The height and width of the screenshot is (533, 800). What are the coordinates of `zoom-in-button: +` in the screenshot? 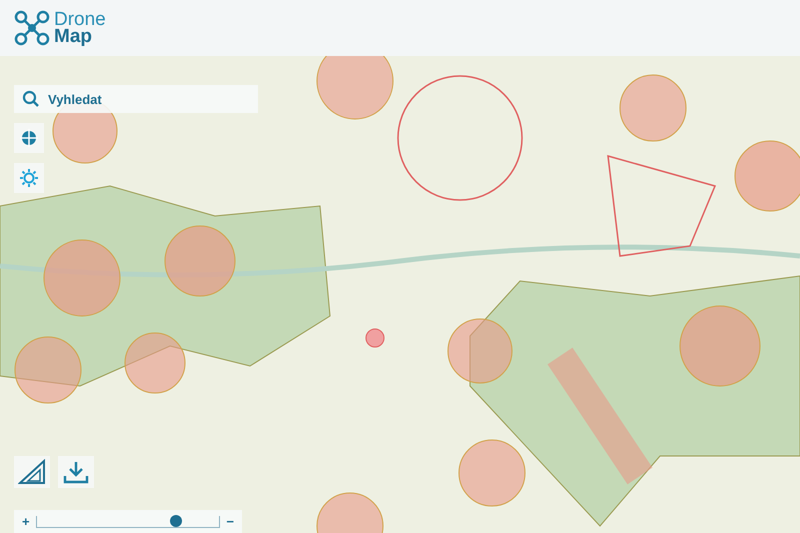 It's located at (26, 521).